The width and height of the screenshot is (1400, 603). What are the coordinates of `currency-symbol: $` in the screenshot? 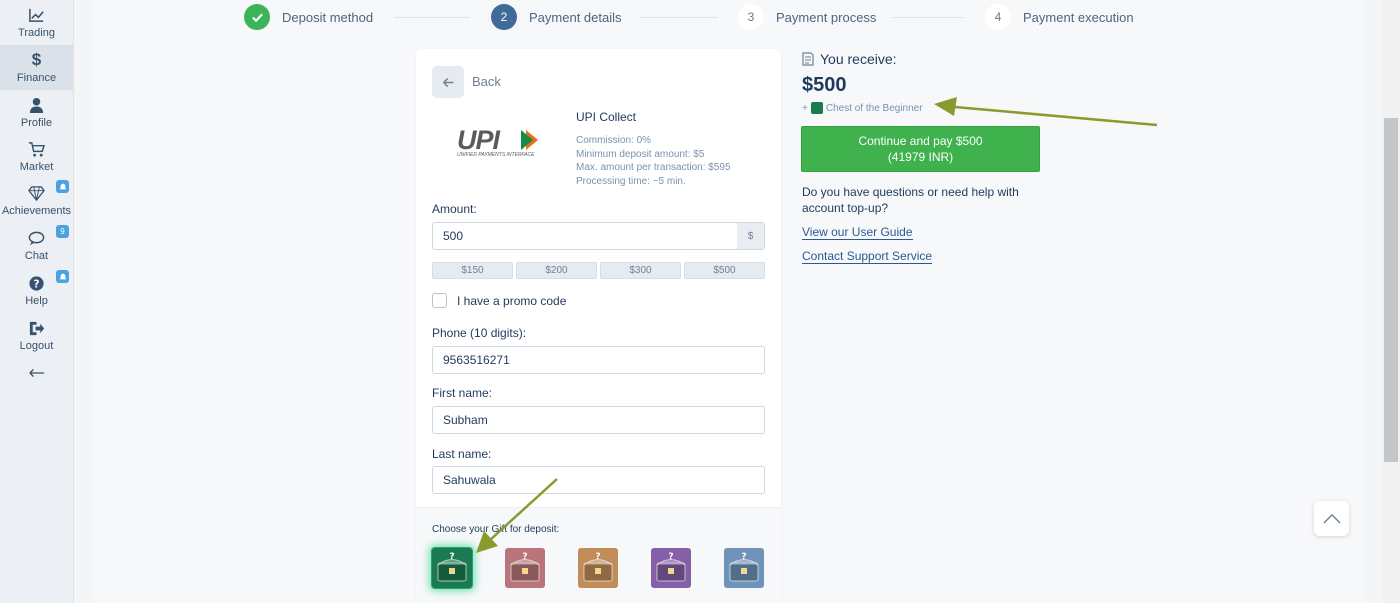 It's located at (751, 236).